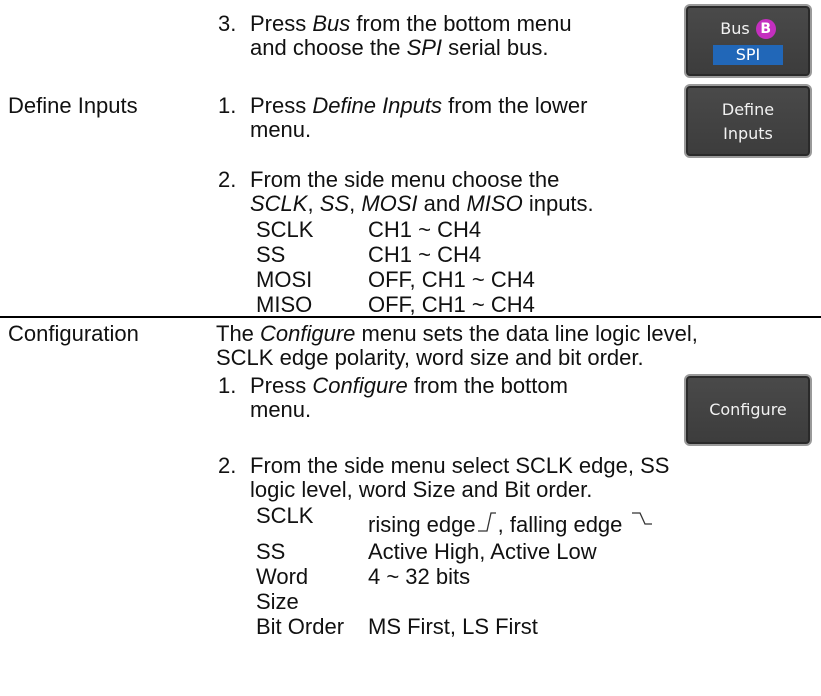 Image resolution: width=821 pixels, height=696 pixels. What do you see at coordinates (506, 520) in the screenshot?
I see `table-row: SCLK rising edge, falling edge` at bounding box center [506, 520].